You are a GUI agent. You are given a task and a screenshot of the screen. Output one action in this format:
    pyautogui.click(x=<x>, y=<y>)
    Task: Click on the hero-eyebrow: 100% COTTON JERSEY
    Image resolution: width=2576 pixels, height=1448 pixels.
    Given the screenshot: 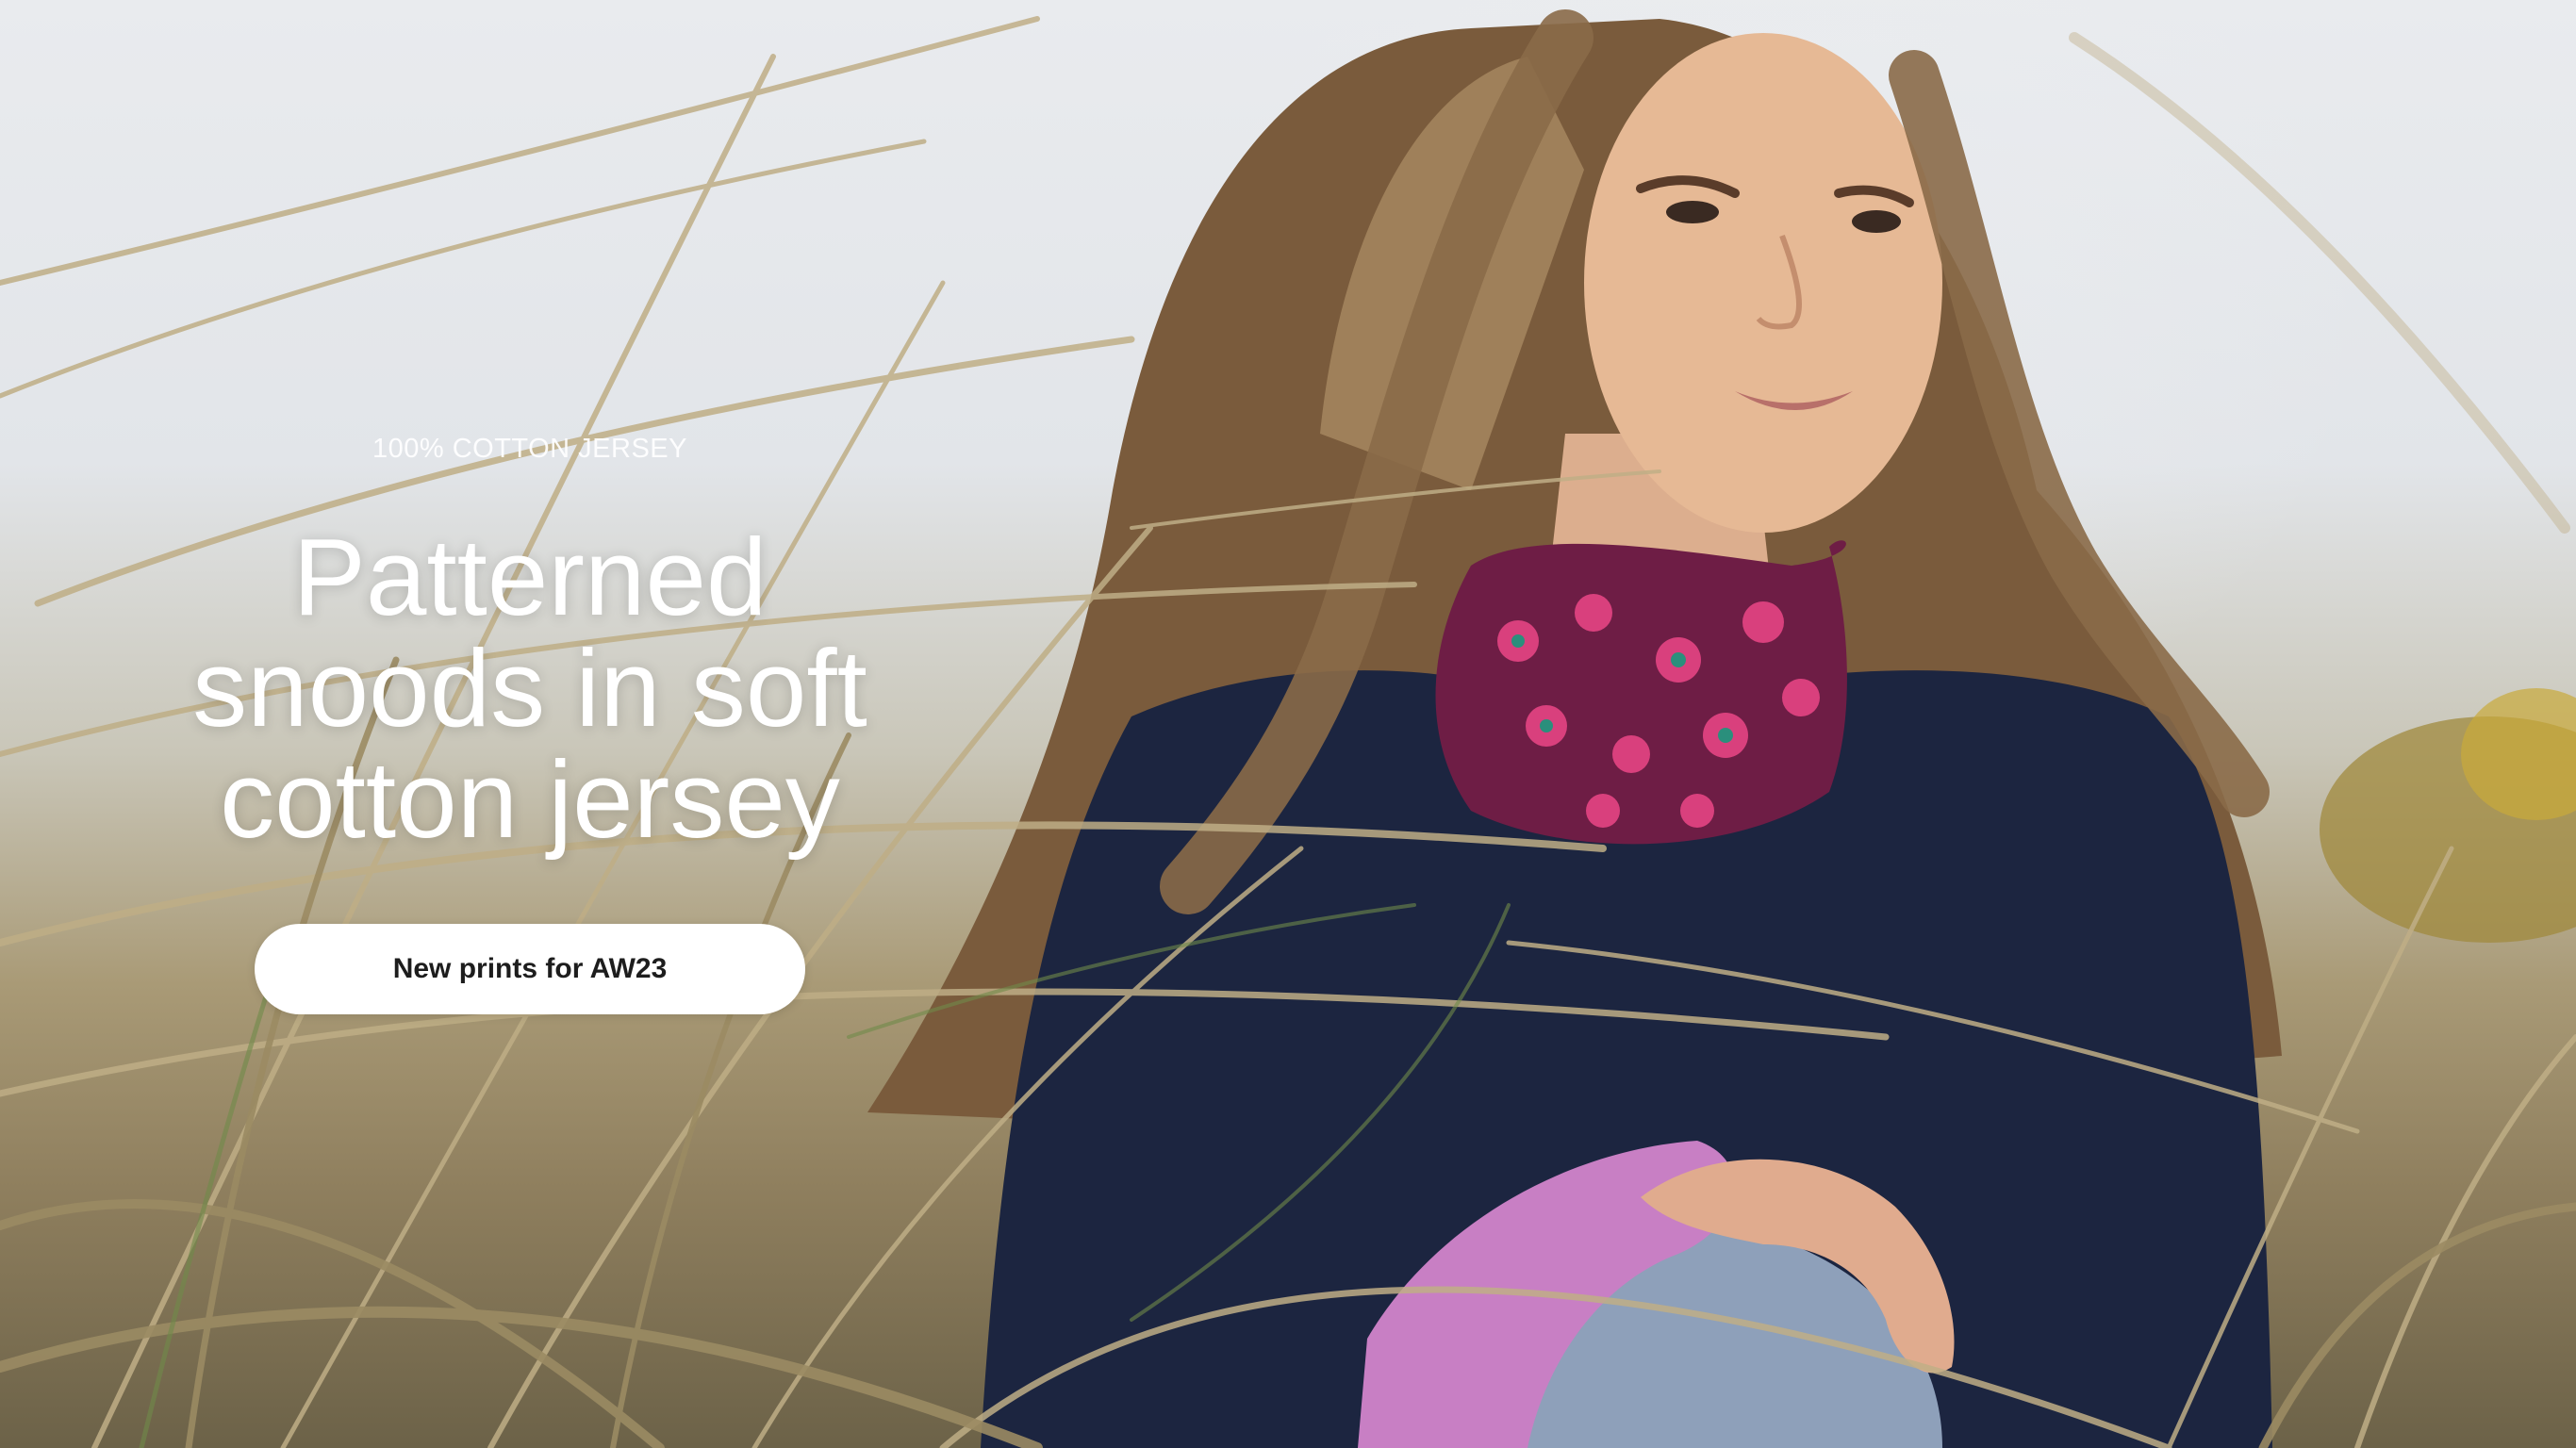 What is the action you would take?
    pyautogui.click(x=529, y=449)
    